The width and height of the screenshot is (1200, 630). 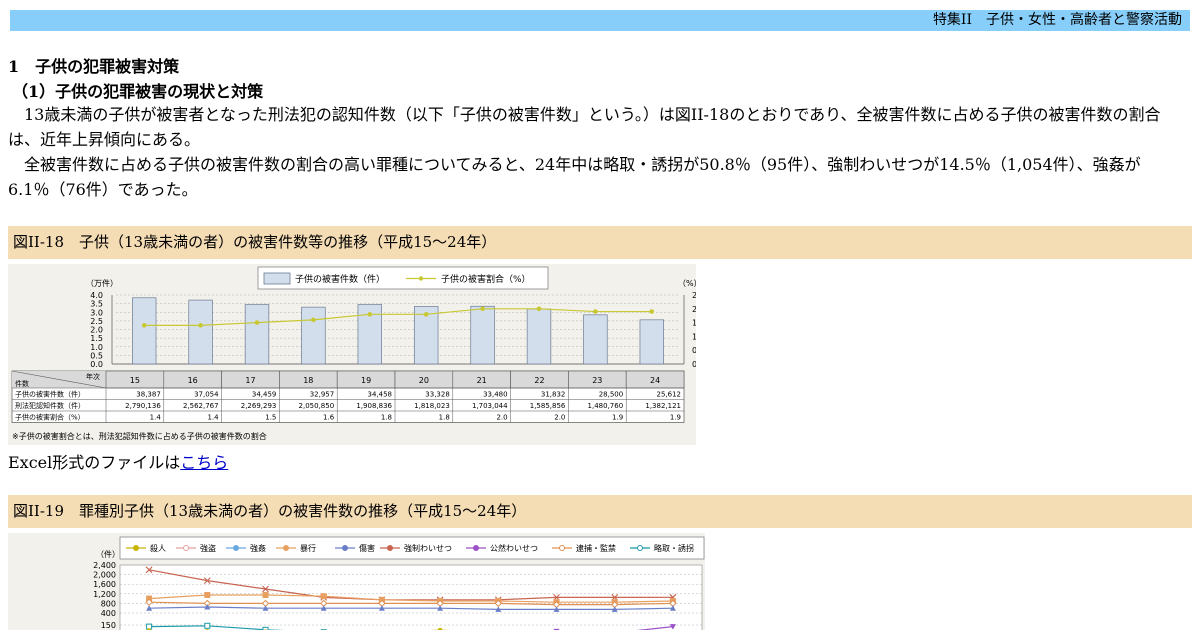 What do you see at coordinates (694, 323) in the screenshot?
I see `right-tick-label: 1.5` at bounding box center [694, 323].